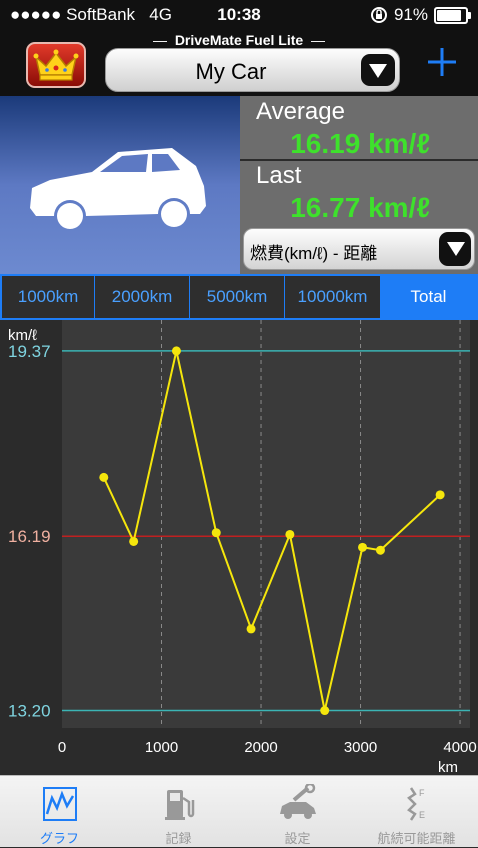 Image resolution: width=478 pixels, height=848 pixels. What do you see at coordinates (333, 297) in the screenshot?
I see `range-tab-10000km: 10000km` at bounding box center [333, 297].